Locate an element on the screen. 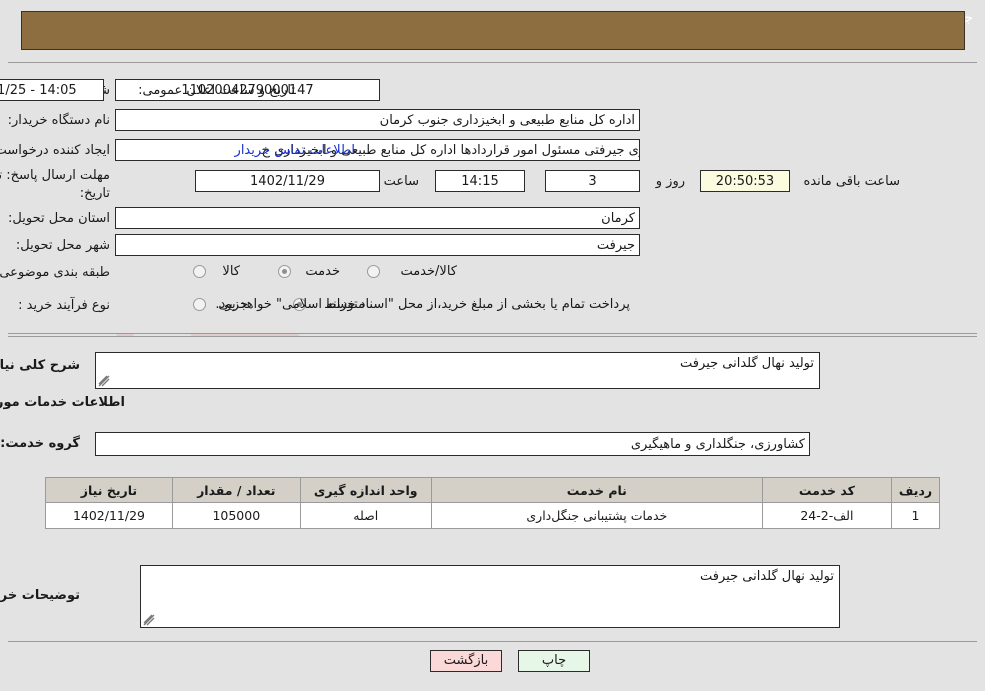 This screenshot has height=691, width=985. cell-quantity: 105000 is located at coordinates (236, 515).